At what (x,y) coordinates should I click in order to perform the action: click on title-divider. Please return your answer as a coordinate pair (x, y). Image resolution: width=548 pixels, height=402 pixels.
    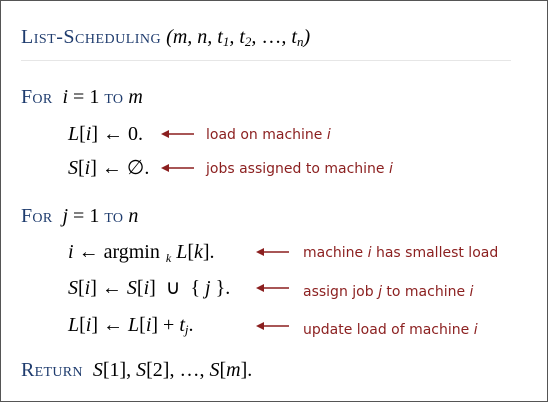
    Looking at the image, I should click on (266, 60).